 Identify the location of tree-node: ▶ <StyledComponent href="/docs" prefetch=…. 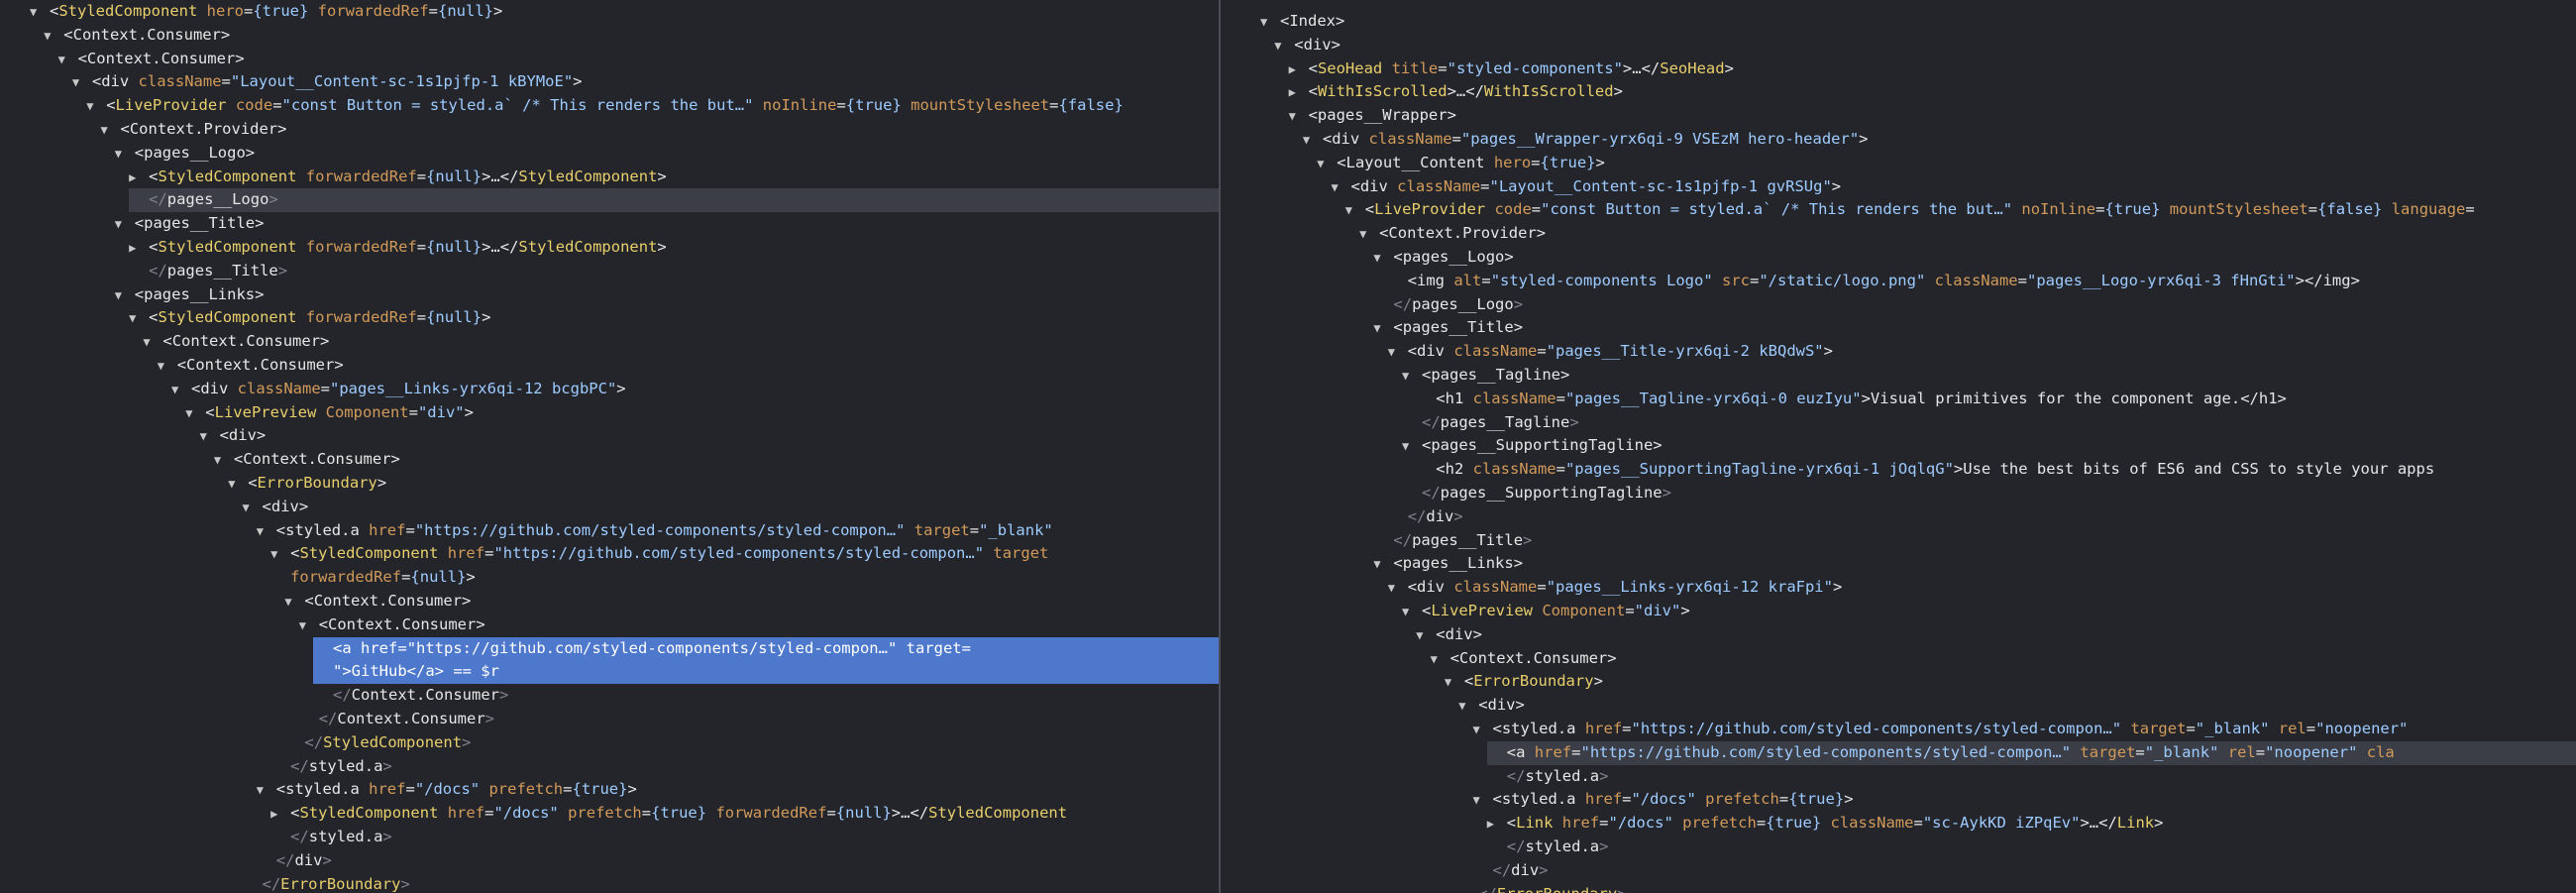
(668, 814).